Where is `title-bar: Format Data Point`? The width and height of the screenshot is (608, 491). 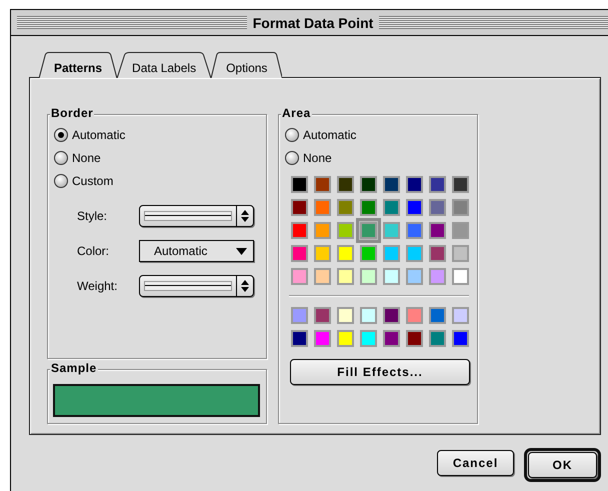
title-bar: Format Data Point is located at coordinates (309, 23).